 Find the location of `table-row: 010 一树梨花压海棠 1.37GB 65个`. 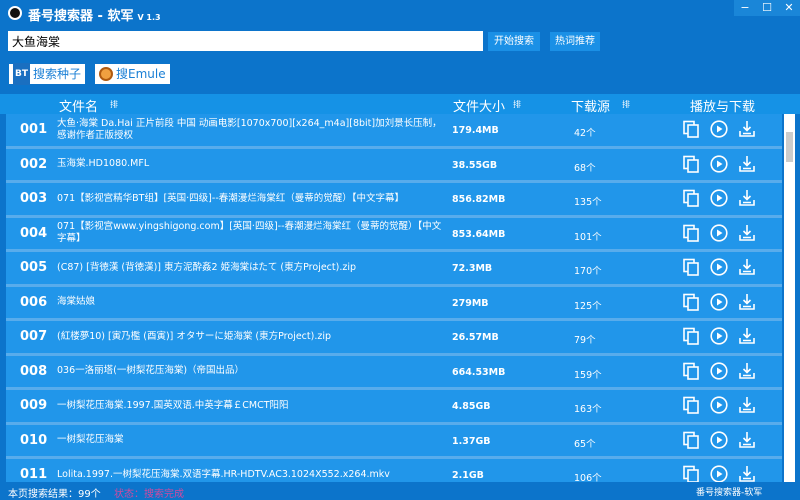

table-row: 010 一树梨花压海棠 1.37GB 65个 is located at coordinates (394, 441).